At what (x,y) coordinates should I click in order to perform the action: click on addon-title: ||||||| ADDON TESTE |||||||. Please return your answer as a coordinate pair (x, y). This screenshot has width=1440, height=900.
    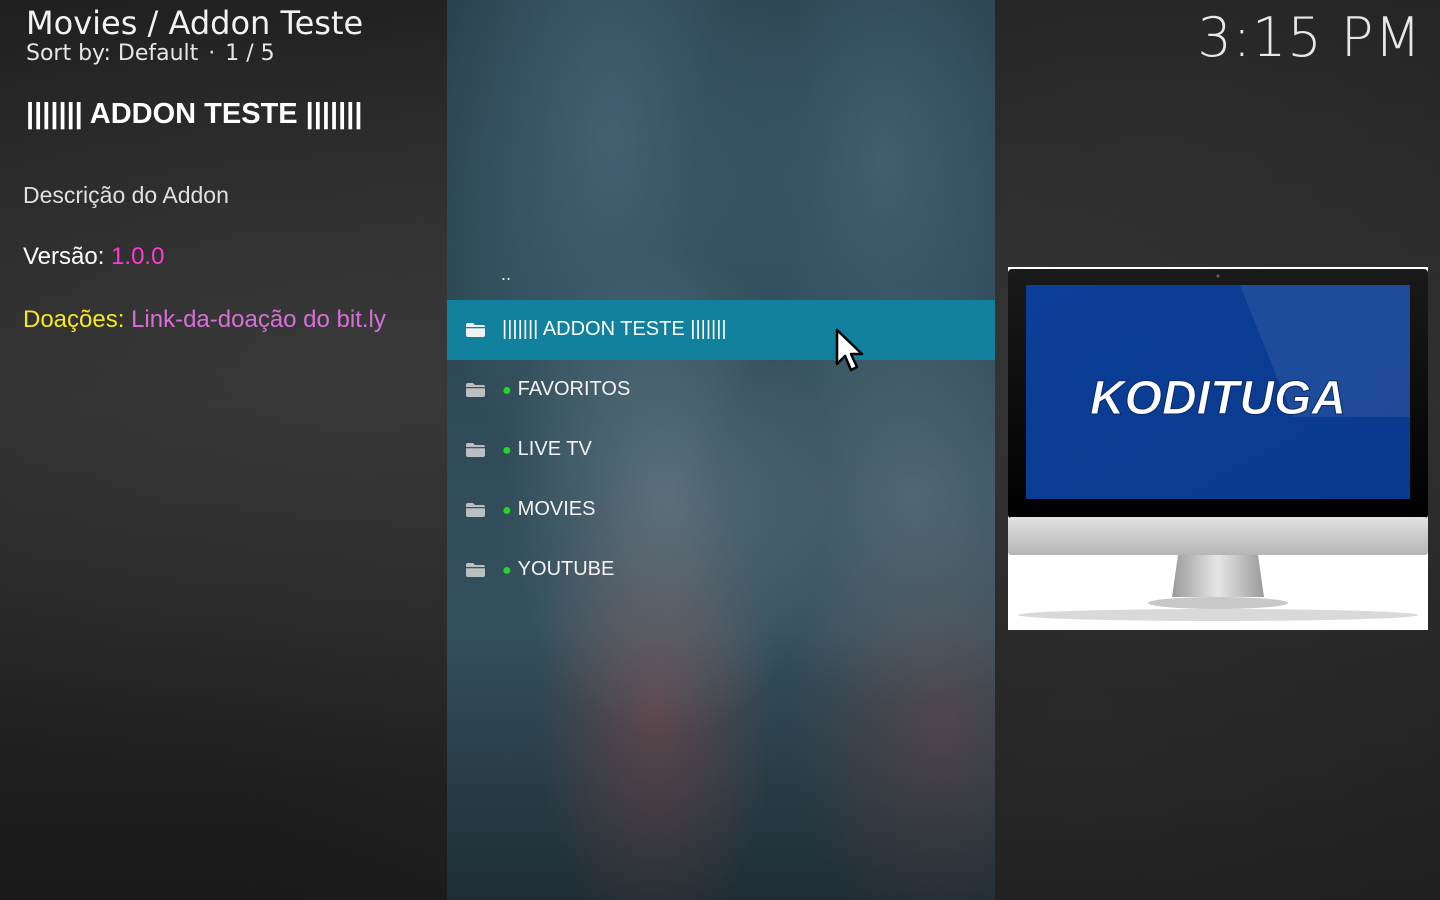
    Looking at the image, I should click on (194, 114).